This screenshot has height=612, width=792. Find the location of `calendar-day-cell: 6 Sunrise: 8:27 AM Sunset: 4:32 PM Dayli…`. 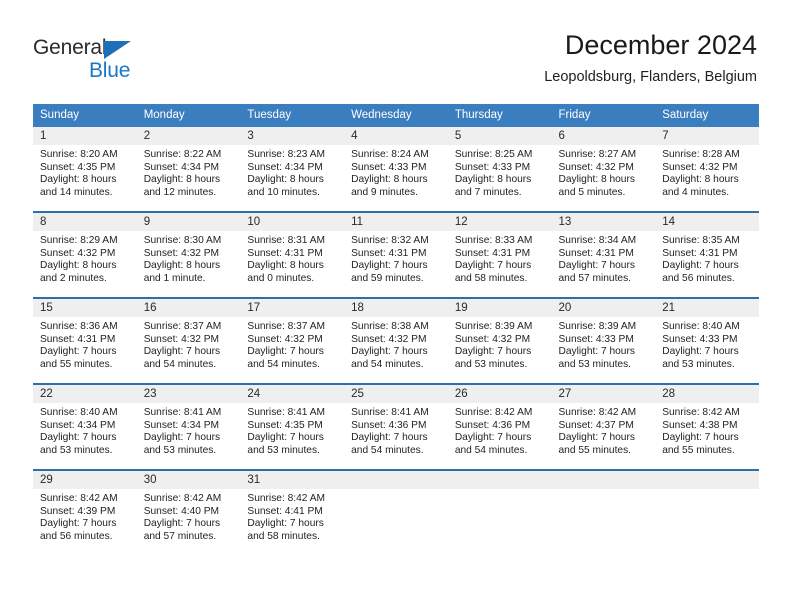

calendar-day-cell: 6 Sunrise: 8:27 AM Sunset: 4:32 PM Dayli… is located at coordinates (603, 169).